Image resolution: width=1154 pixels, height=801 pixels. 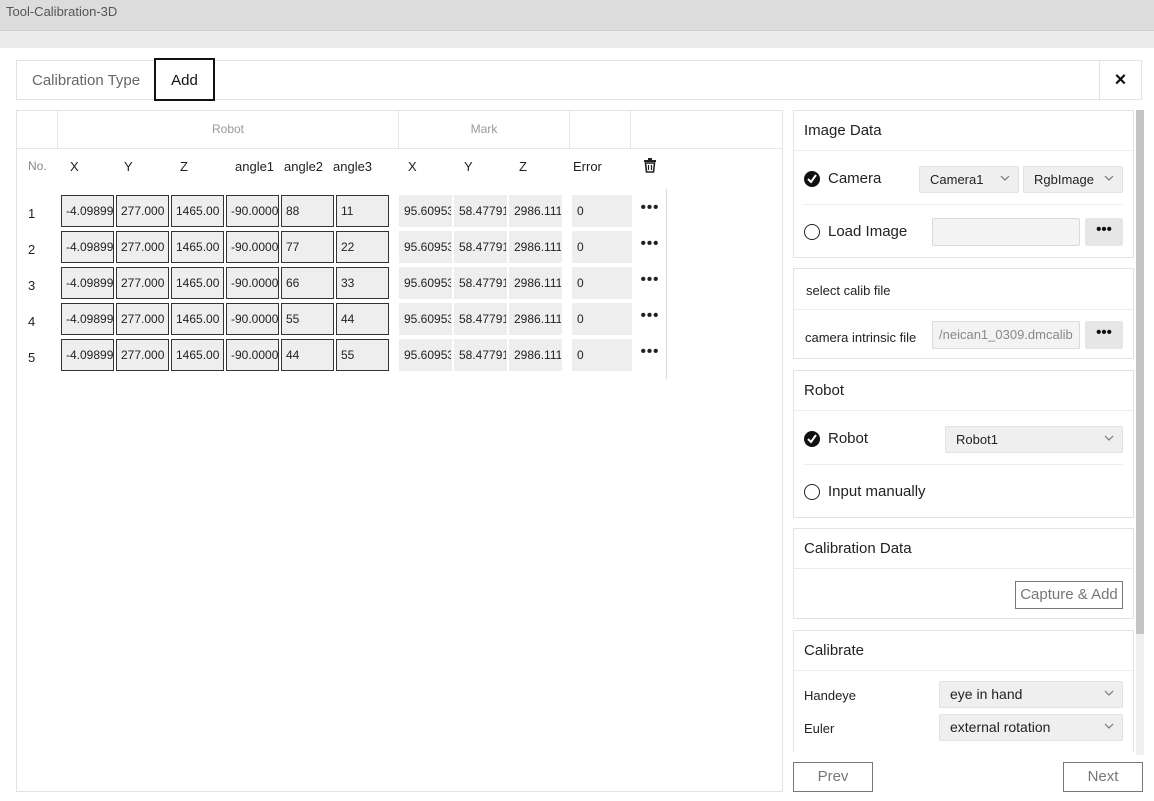 I want to click on col-header-robot-z: Z, so click(x=184, y=166).